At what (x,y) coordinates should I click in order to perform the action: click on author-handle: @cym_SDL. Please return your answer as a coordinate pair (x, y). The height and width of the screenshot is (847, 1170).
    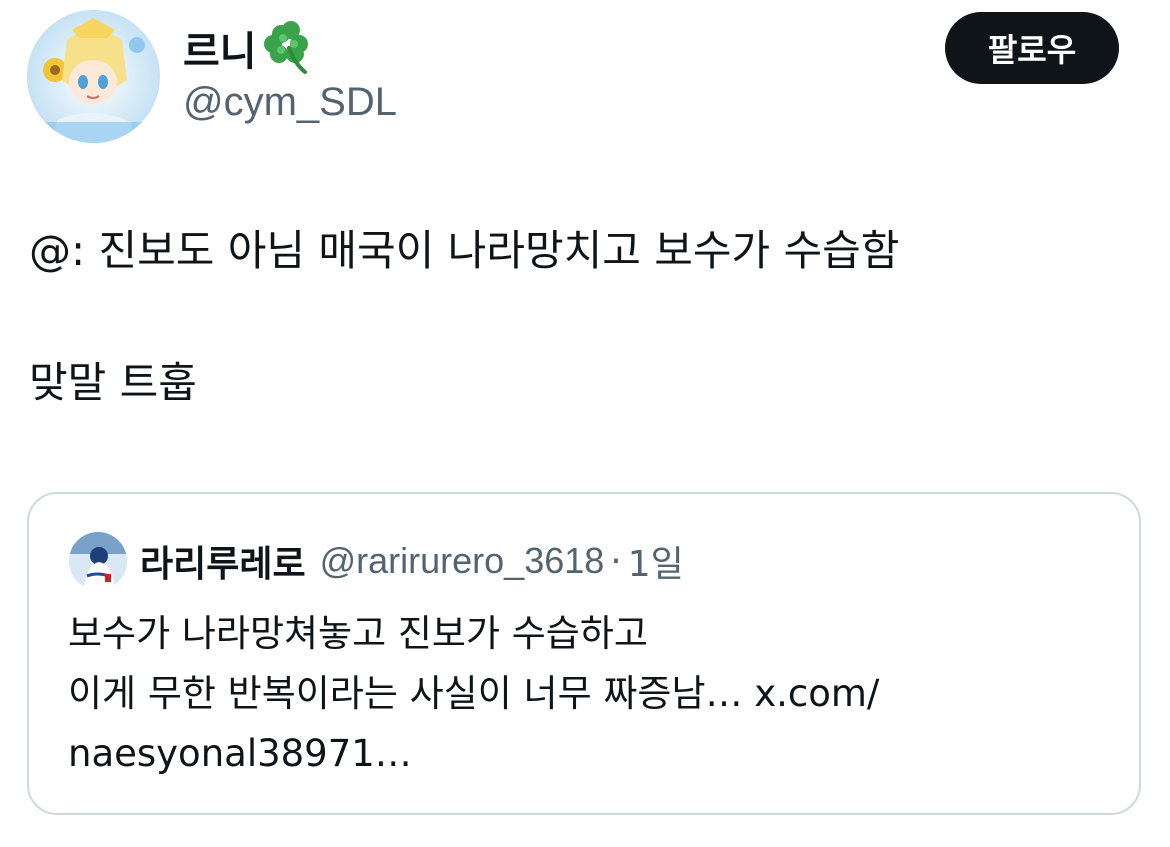
    Looking at the image, I should click on (290, 102).